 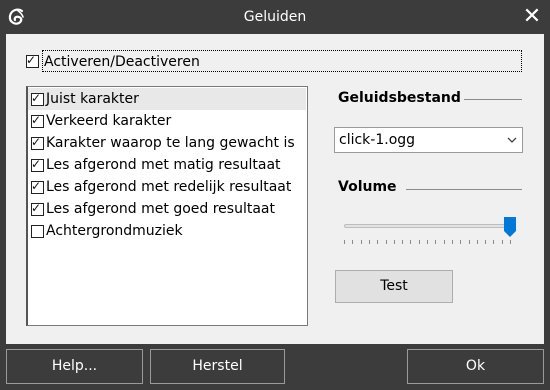 What do you see at coordinates (92, 99) in the screenshot?
I see `item-label: Juist karakter` at bounding box center [92, 99].